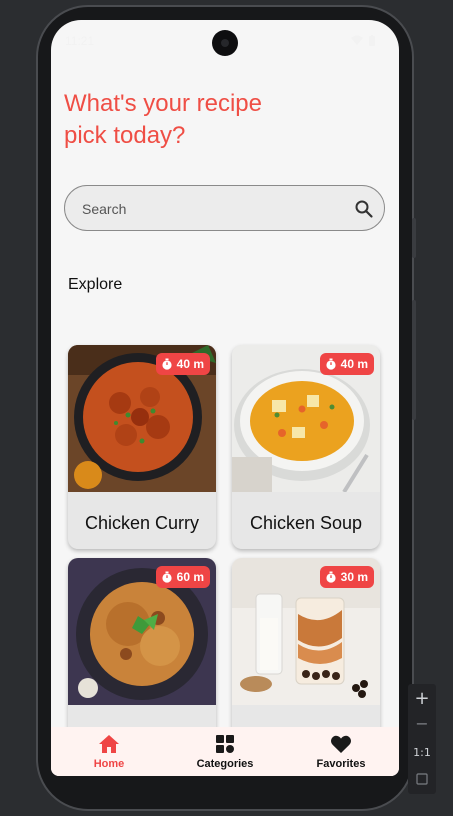 This screenshot has width=453, height=816. I want to click on power-button, so click(414, 238).